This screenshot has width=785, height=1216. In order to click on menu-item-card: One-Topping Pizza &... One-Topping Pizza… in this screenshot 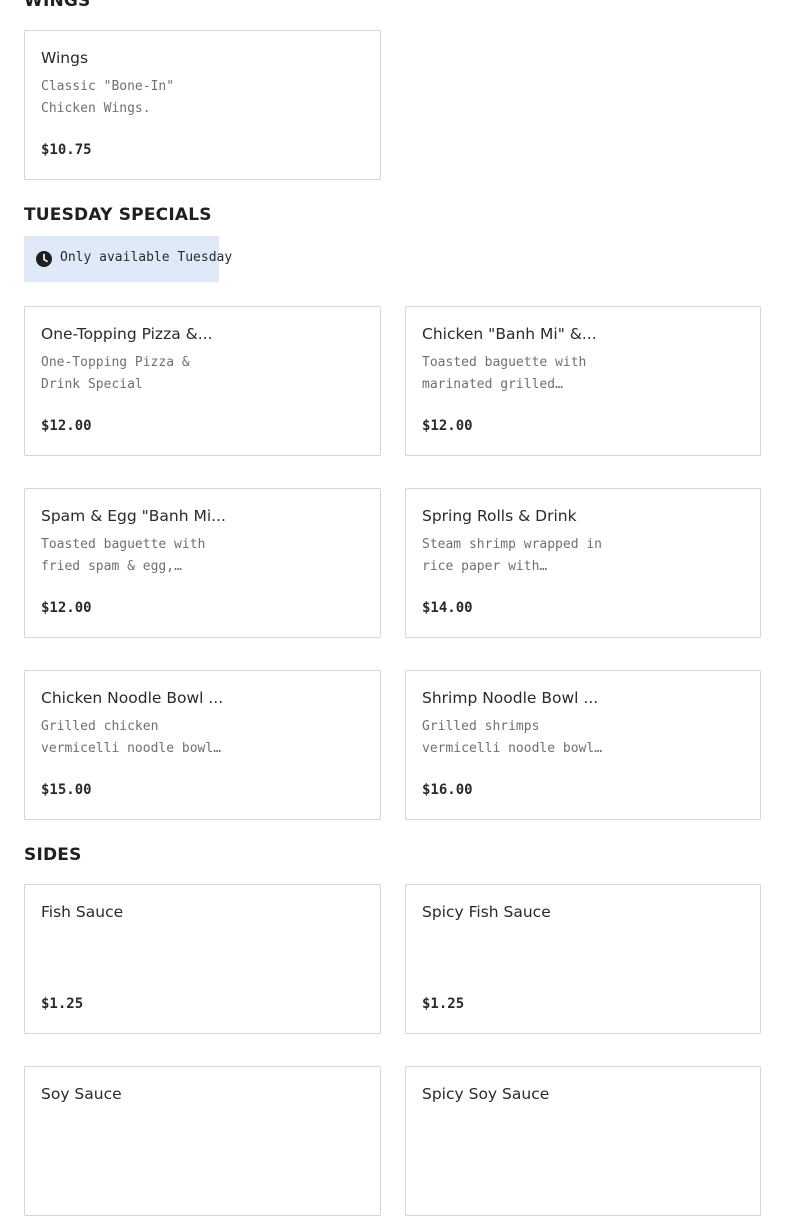, I will do `click(202, 381)`.